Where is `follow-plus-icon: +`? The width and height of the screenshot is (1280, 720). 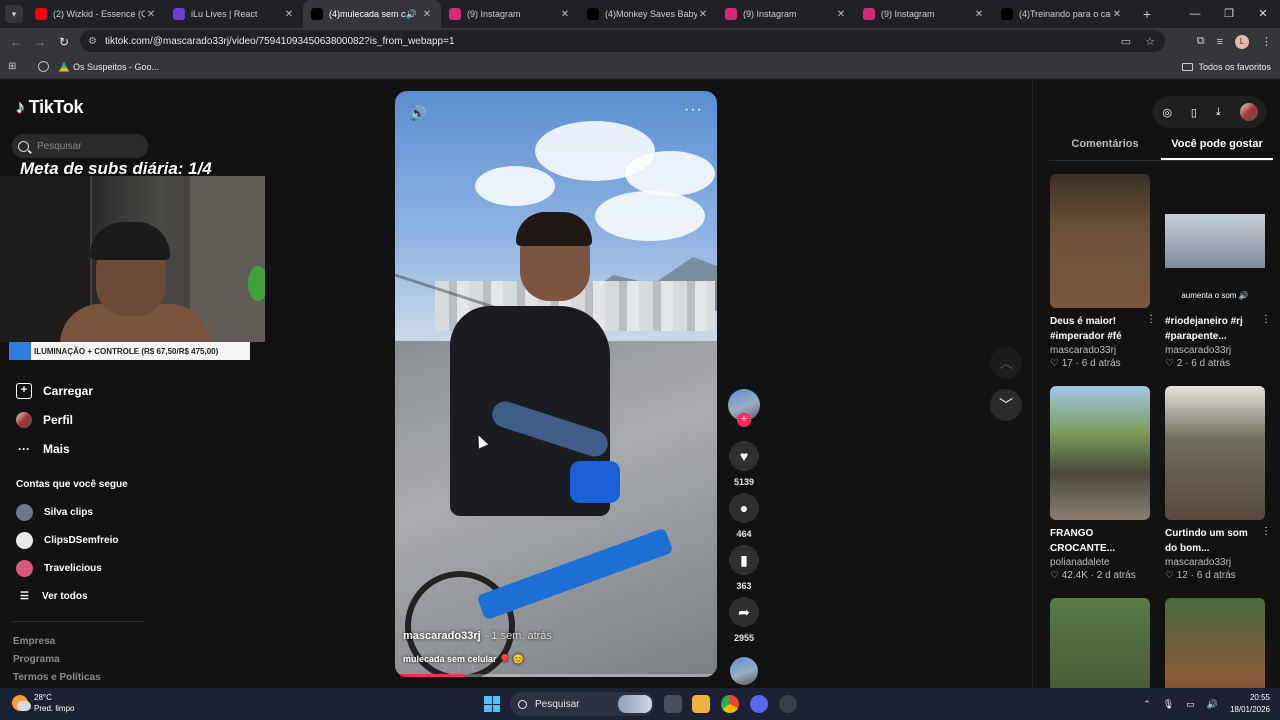
follow-plus-icon: + is located at coordinates (744, 420).